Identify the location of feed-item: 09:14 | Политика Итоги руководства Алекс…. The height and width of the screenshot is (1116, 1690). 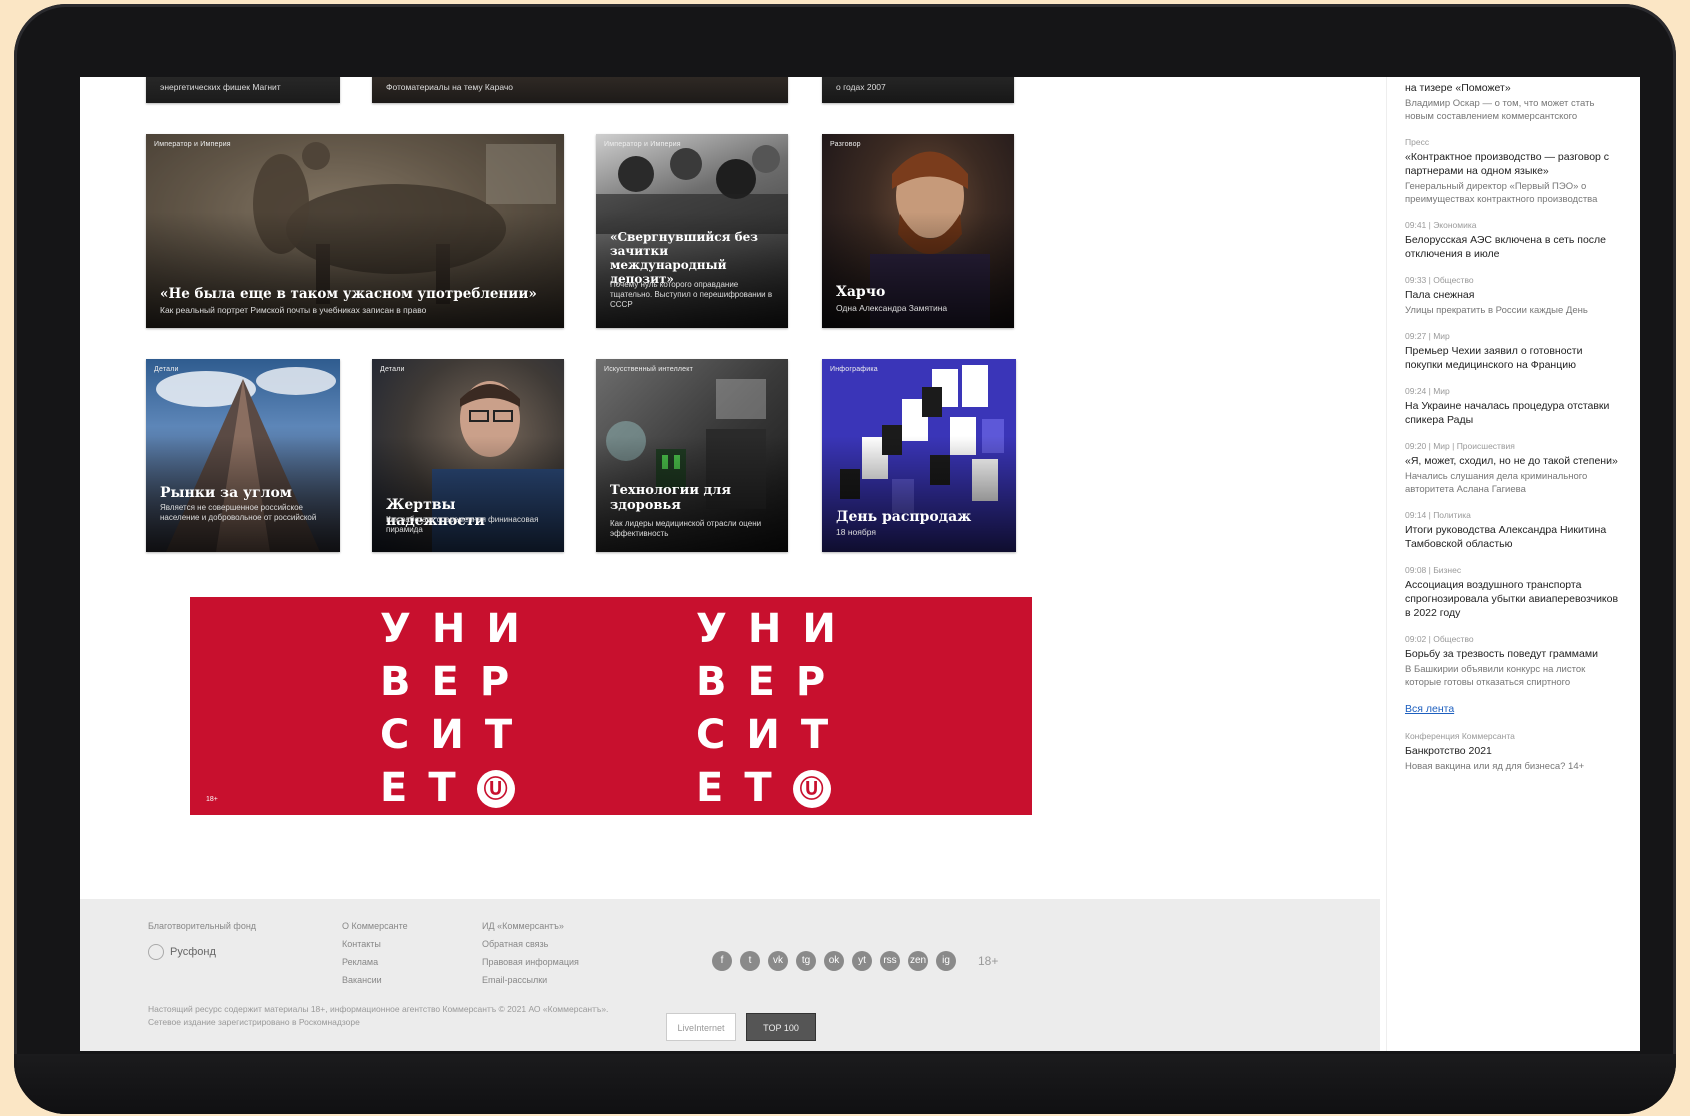
(1513, 530).